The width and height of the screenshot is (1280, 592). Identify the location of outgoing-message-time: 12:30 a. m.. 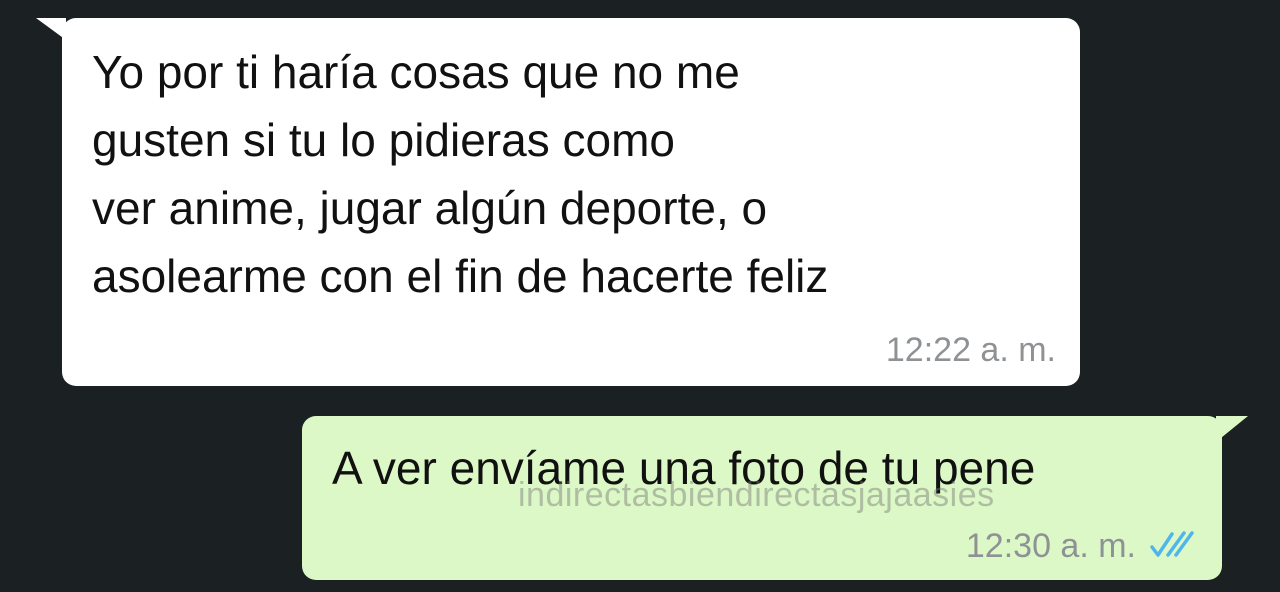
(1050, 546).